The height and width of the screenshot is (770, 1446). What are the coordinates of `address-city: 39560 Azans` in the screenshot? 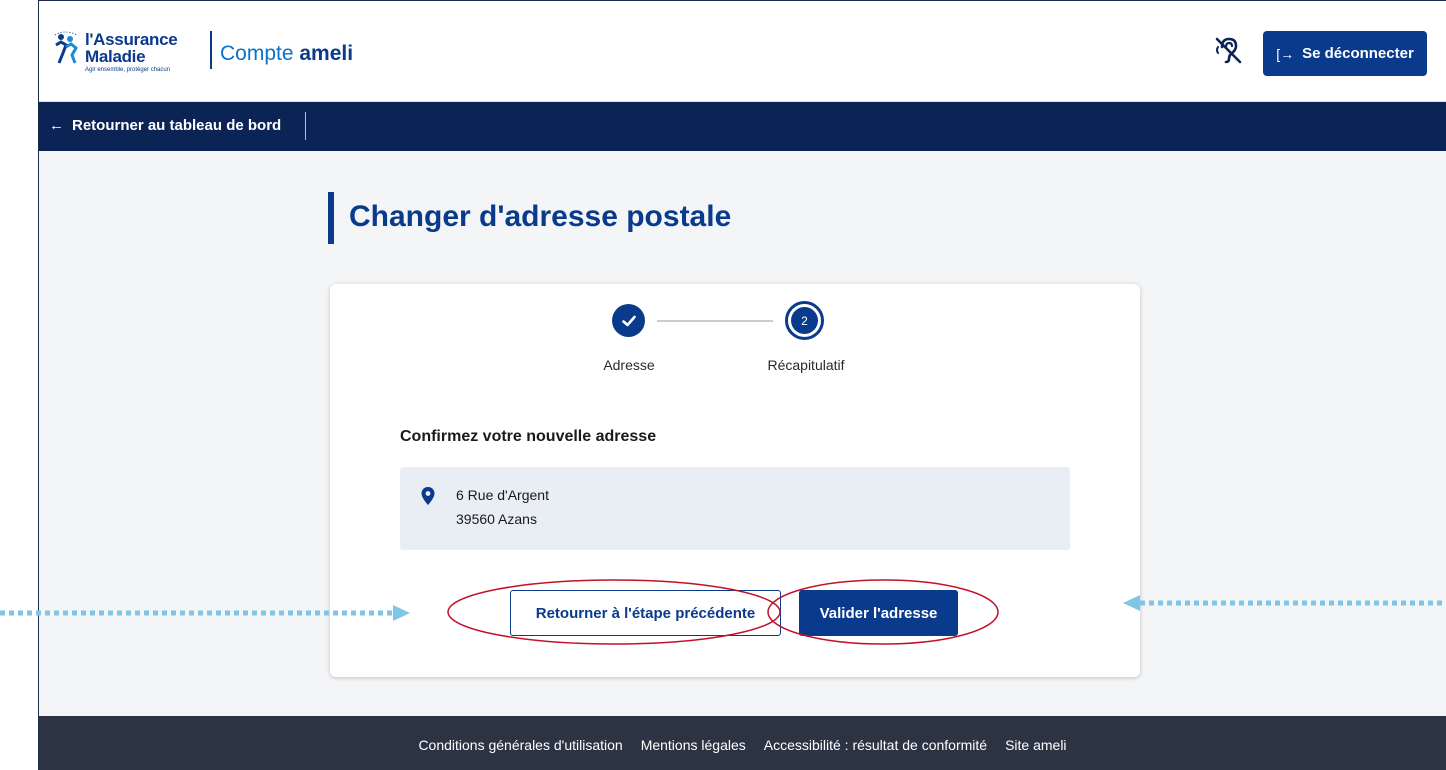 It's located at (496, 519).